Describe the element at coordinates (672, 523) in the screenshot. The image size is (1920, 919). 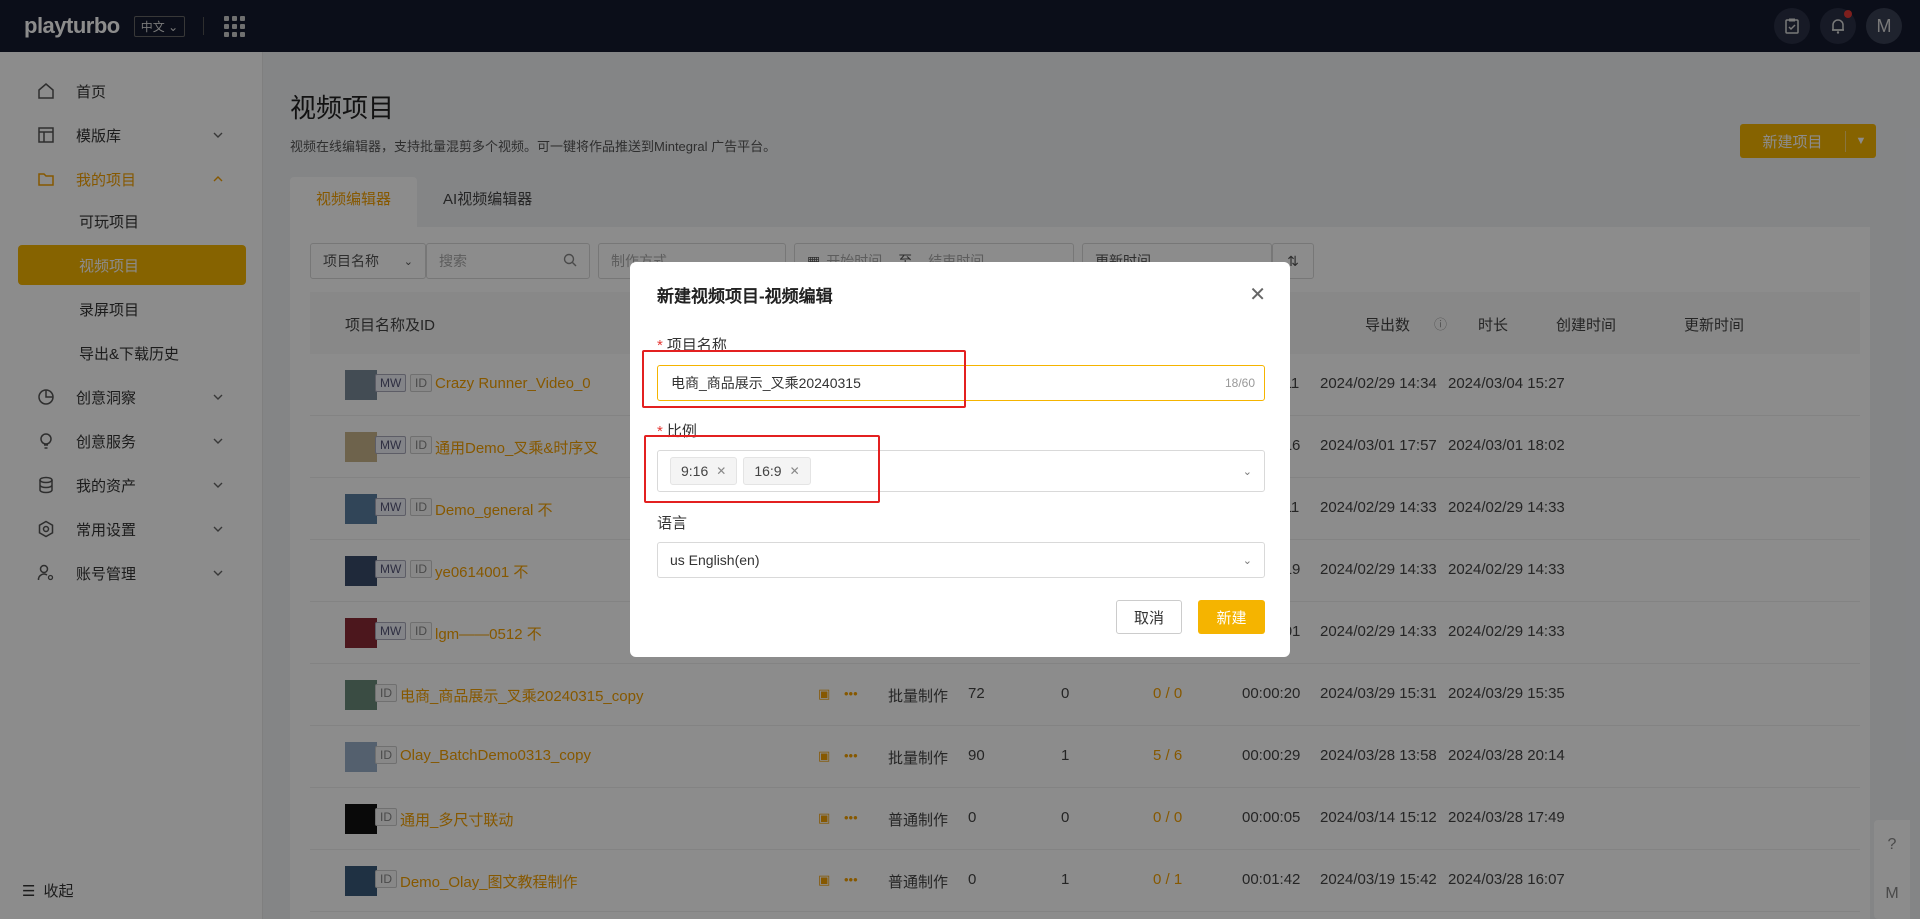
I see `language-label: 语言` at that location.